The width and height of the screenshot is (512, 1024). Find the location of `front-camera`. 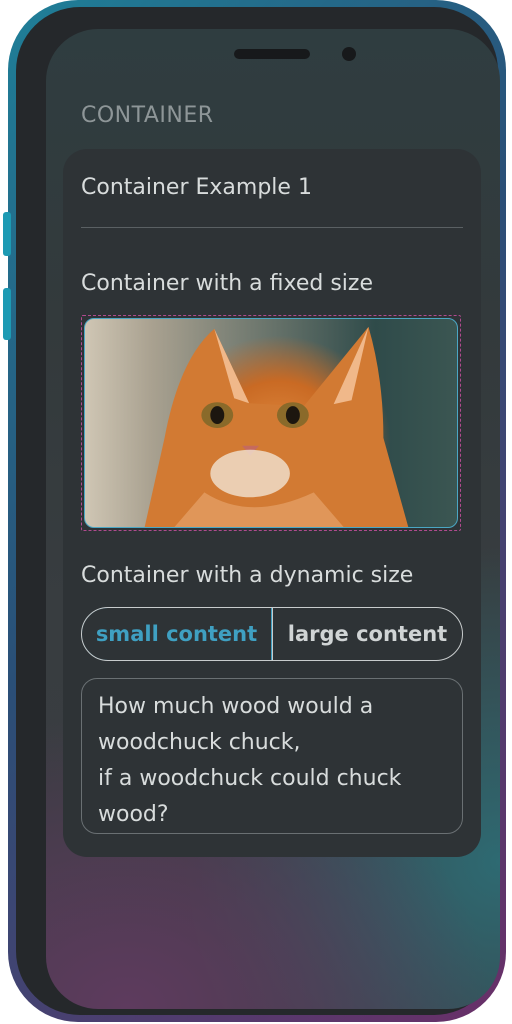

front-camera is located at coordinates (349, 54).